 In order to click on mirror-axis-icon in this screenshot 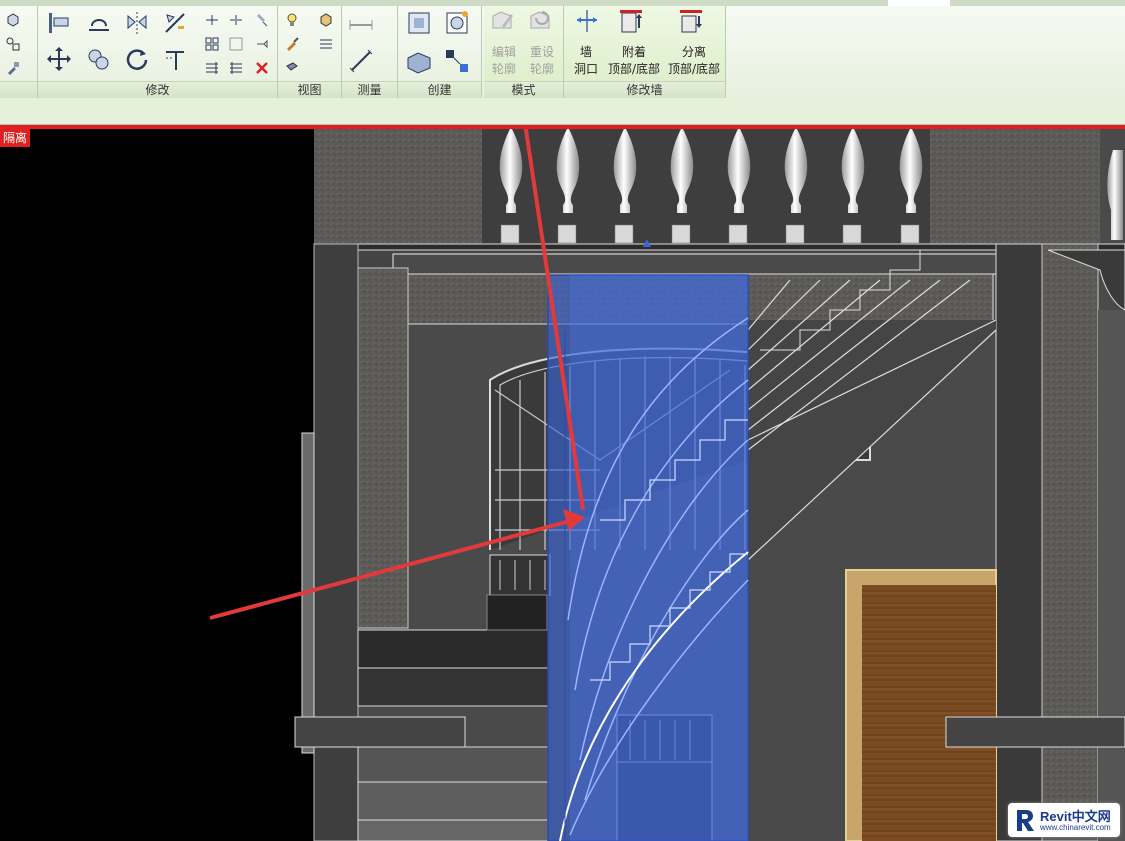, I will do `click(137, 23)`.